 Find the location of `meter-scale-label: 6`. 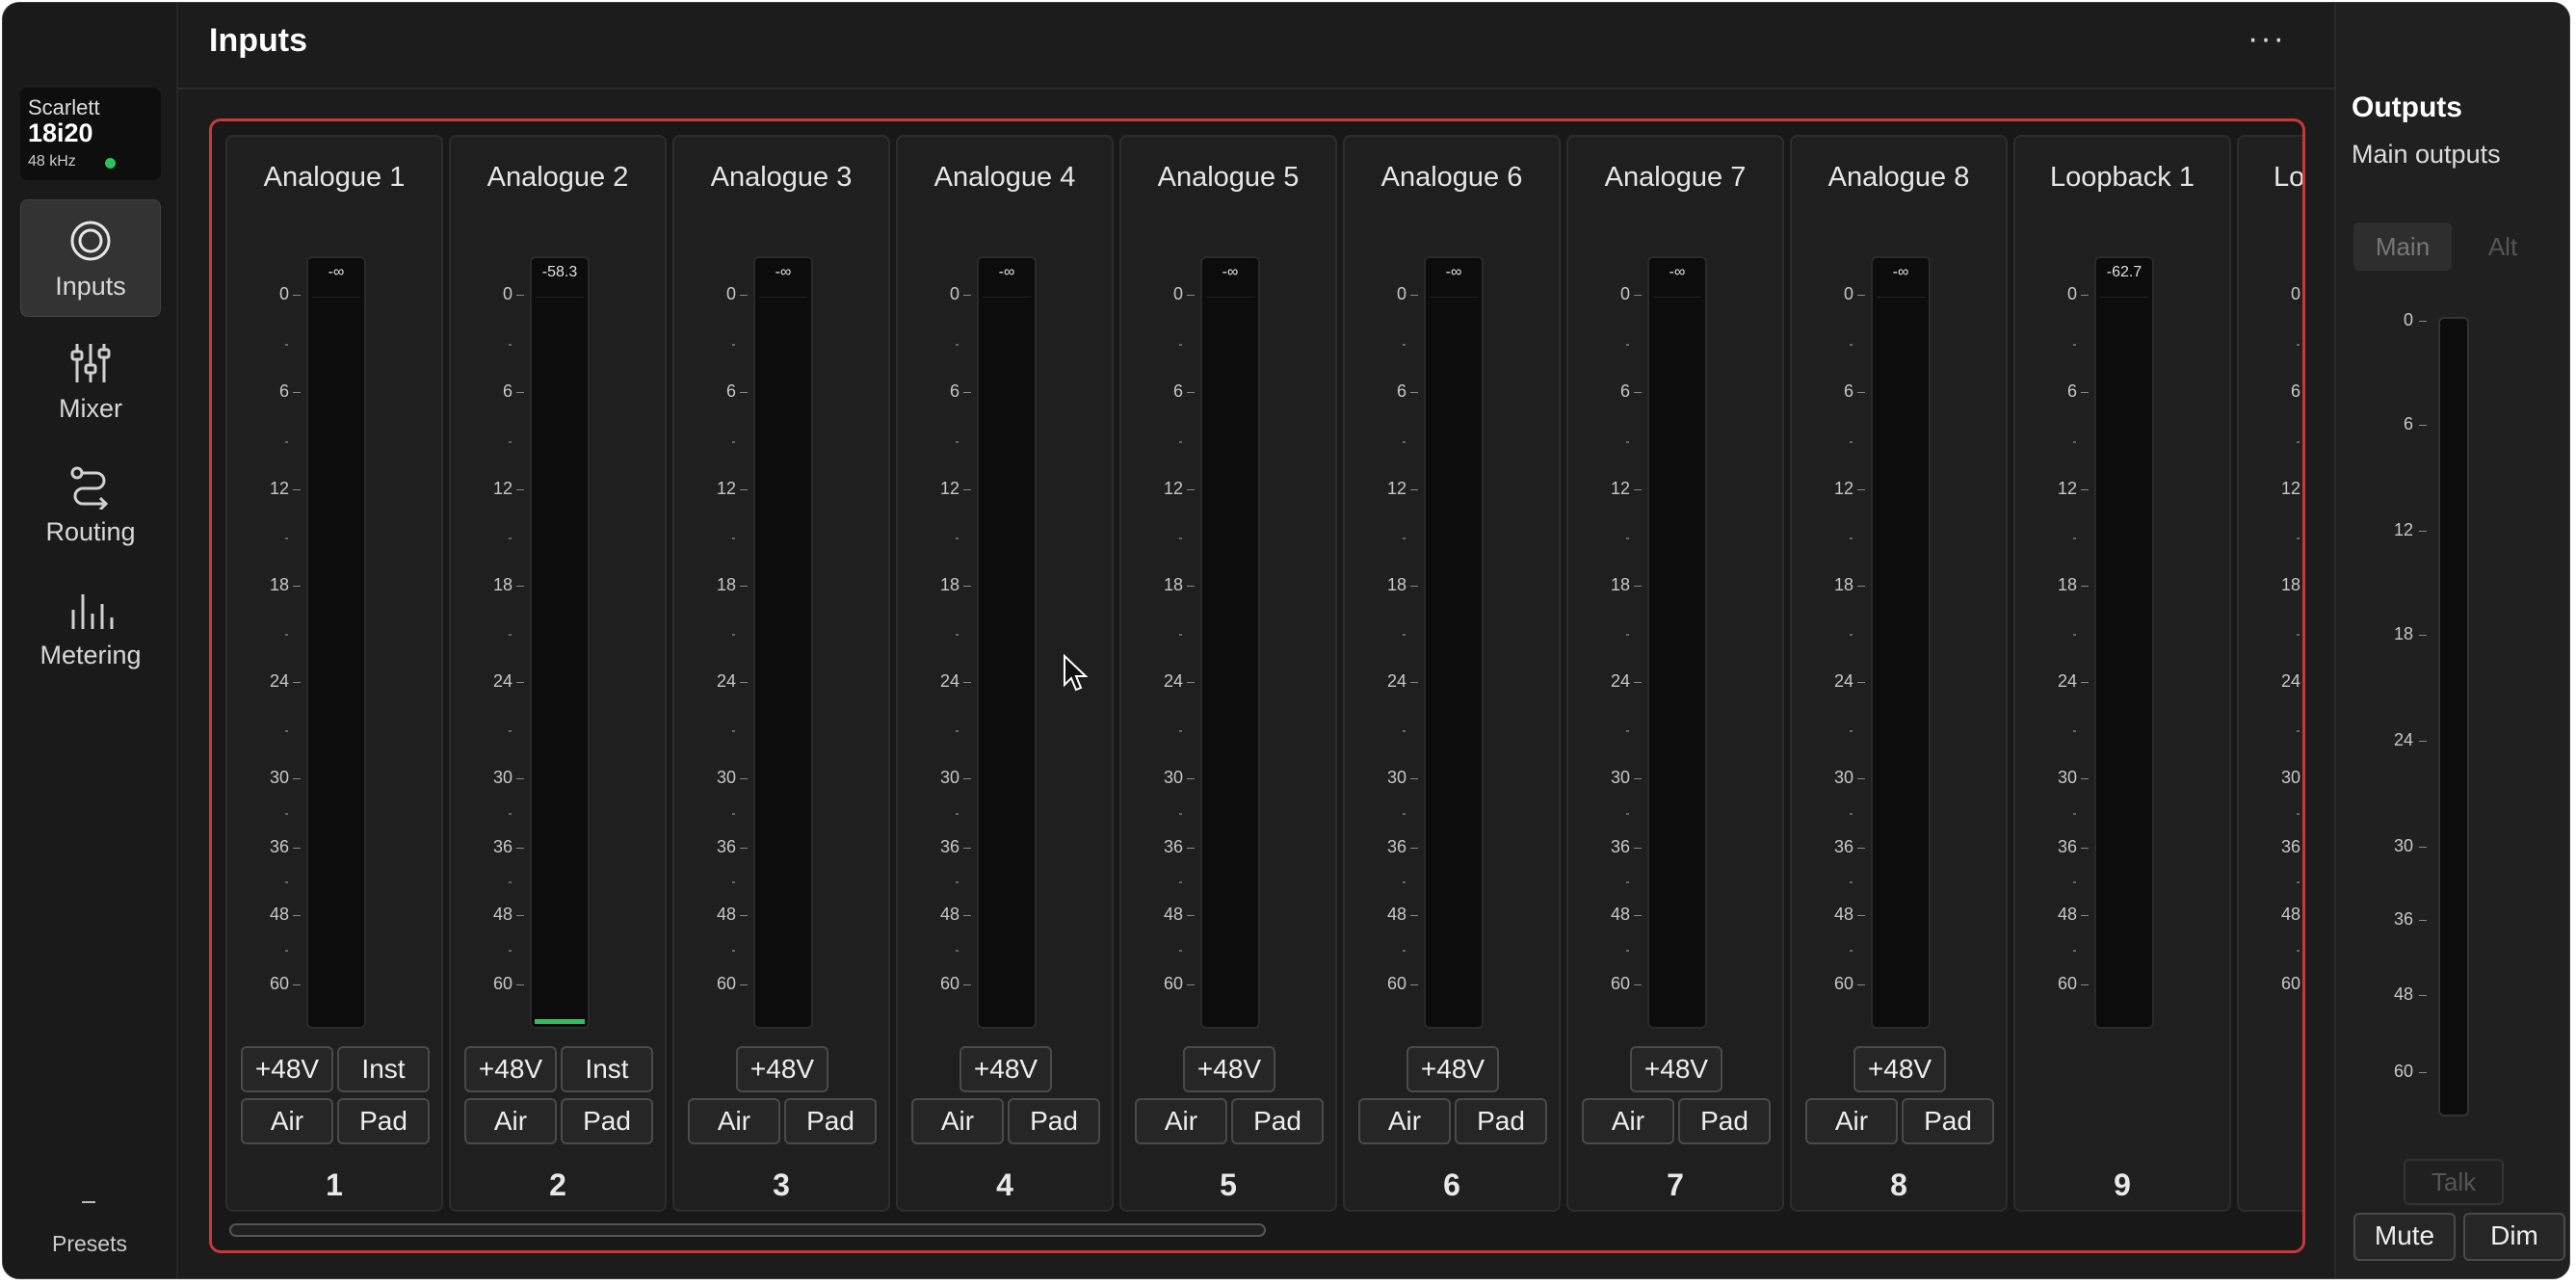

meter-scale-label: 6 is located at coordinates (954, 391).